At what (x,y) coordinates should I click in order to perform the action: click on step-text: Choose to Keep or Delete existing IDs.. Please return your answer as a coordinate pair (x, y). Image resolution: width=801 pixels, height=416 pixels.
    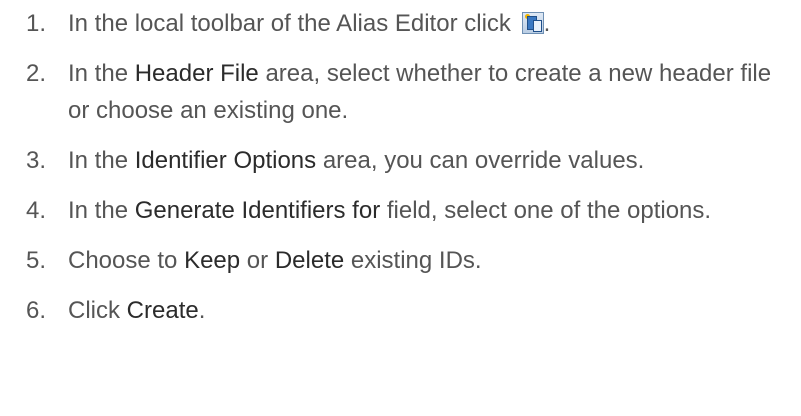
    Looking at the image, I should click on (432, 260).